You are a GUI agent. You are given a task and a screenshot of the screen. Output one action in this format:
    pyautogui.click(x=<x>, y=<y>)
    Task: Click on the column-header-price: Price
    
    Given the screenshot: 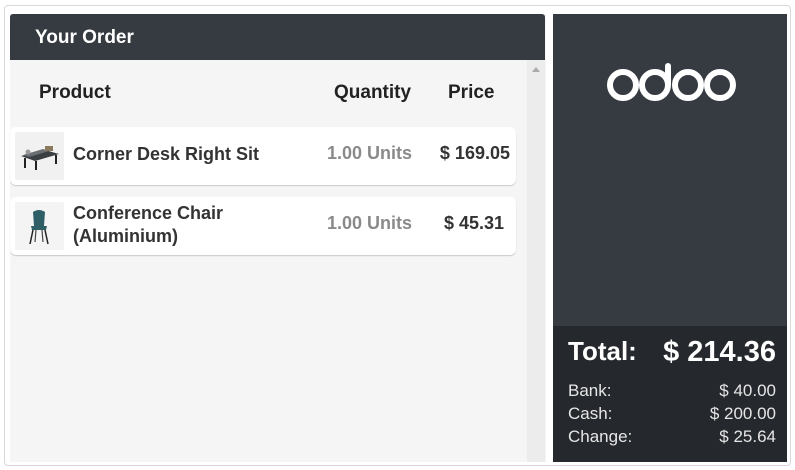 What is the action you would take?
    pyautogui.click(x=471, y=92)
    